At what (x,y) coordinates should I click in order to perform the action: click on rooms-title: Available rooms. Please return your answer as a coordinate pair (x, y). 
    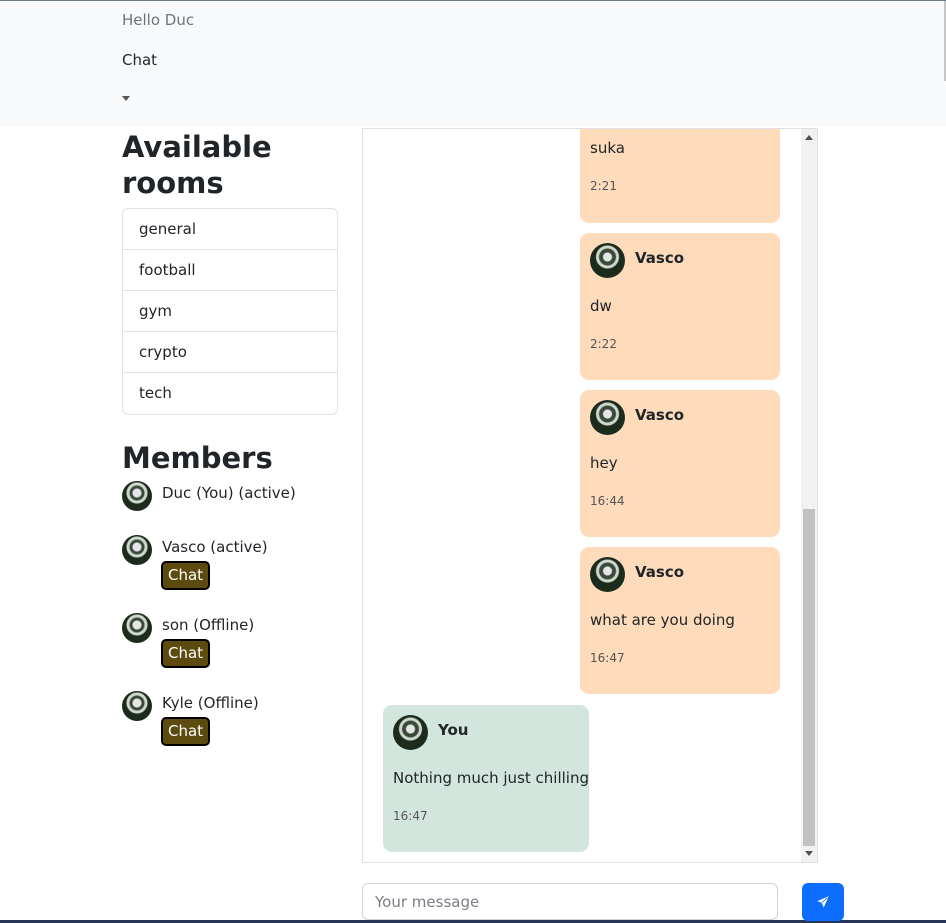
    Looking at the image, I should click on (197, 165).